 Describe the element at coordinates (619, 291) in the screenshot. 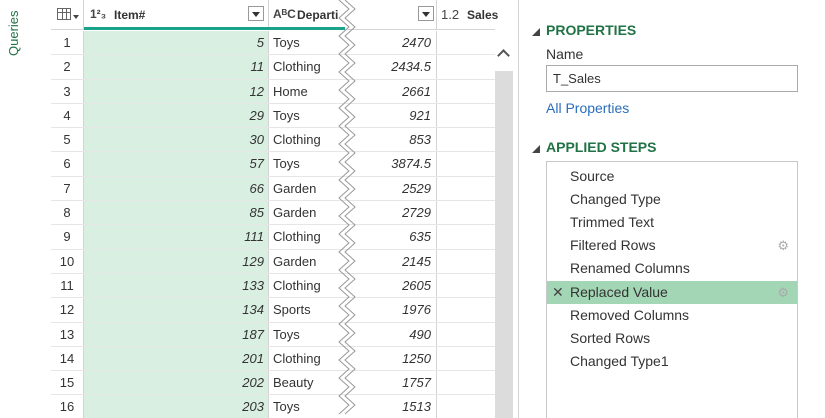

I see `applied-step-label: Replaced Value` at that location.